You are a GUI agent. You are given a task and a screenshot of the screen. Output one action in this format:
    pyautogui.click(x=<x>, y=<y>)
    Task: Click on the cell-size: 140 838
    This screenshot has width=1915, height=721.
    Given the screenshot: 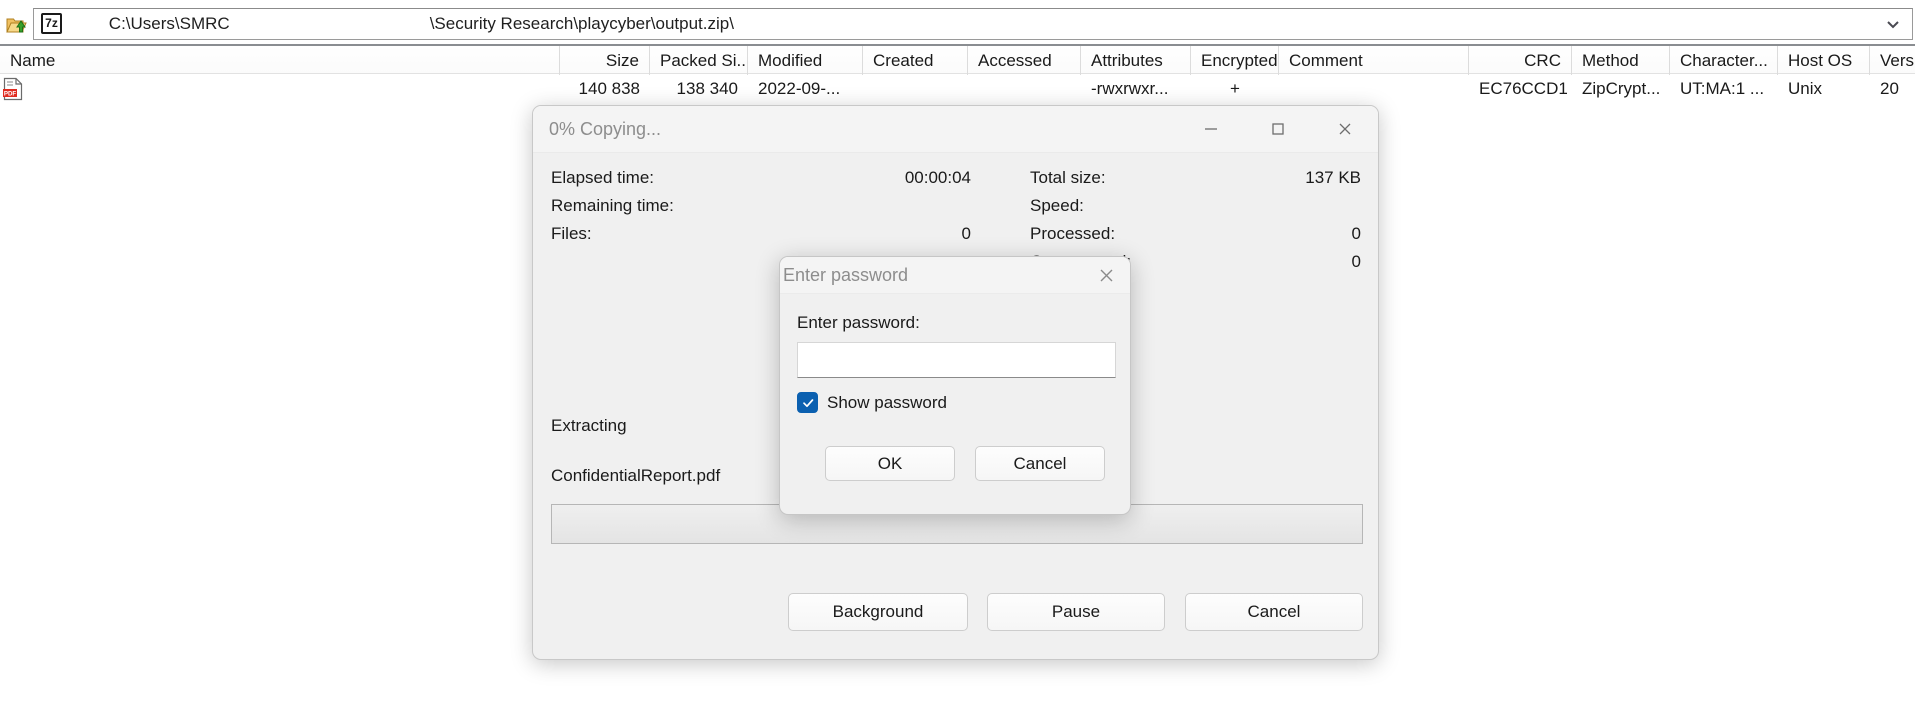 What is the action you would take?
    pyautogui.click(x=609, y=88)
    